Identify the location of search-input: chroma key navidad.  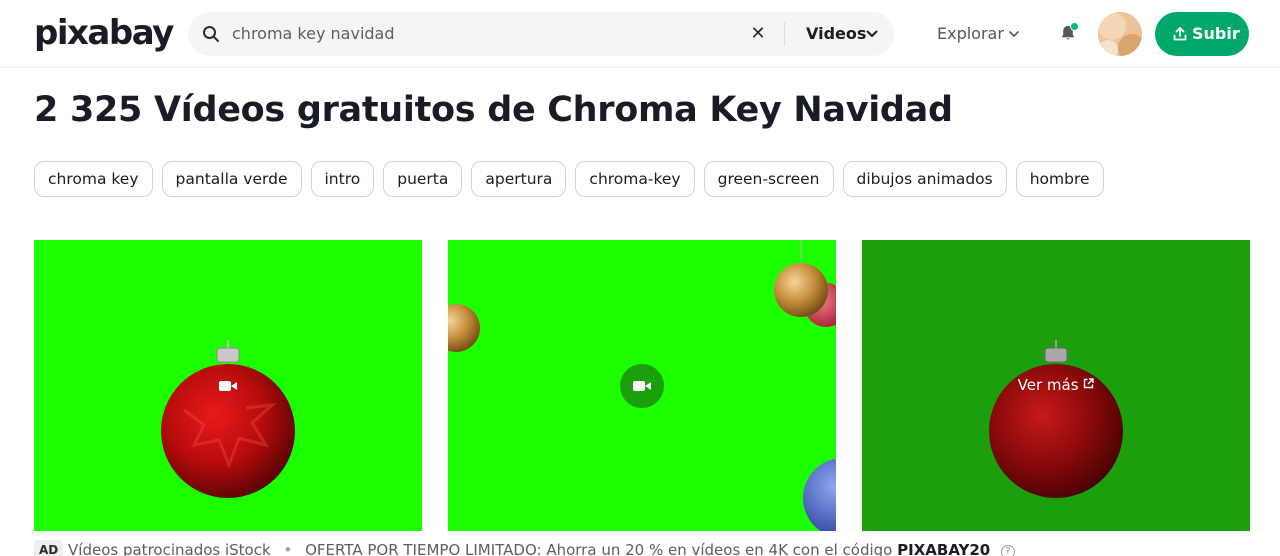
(313, 34).